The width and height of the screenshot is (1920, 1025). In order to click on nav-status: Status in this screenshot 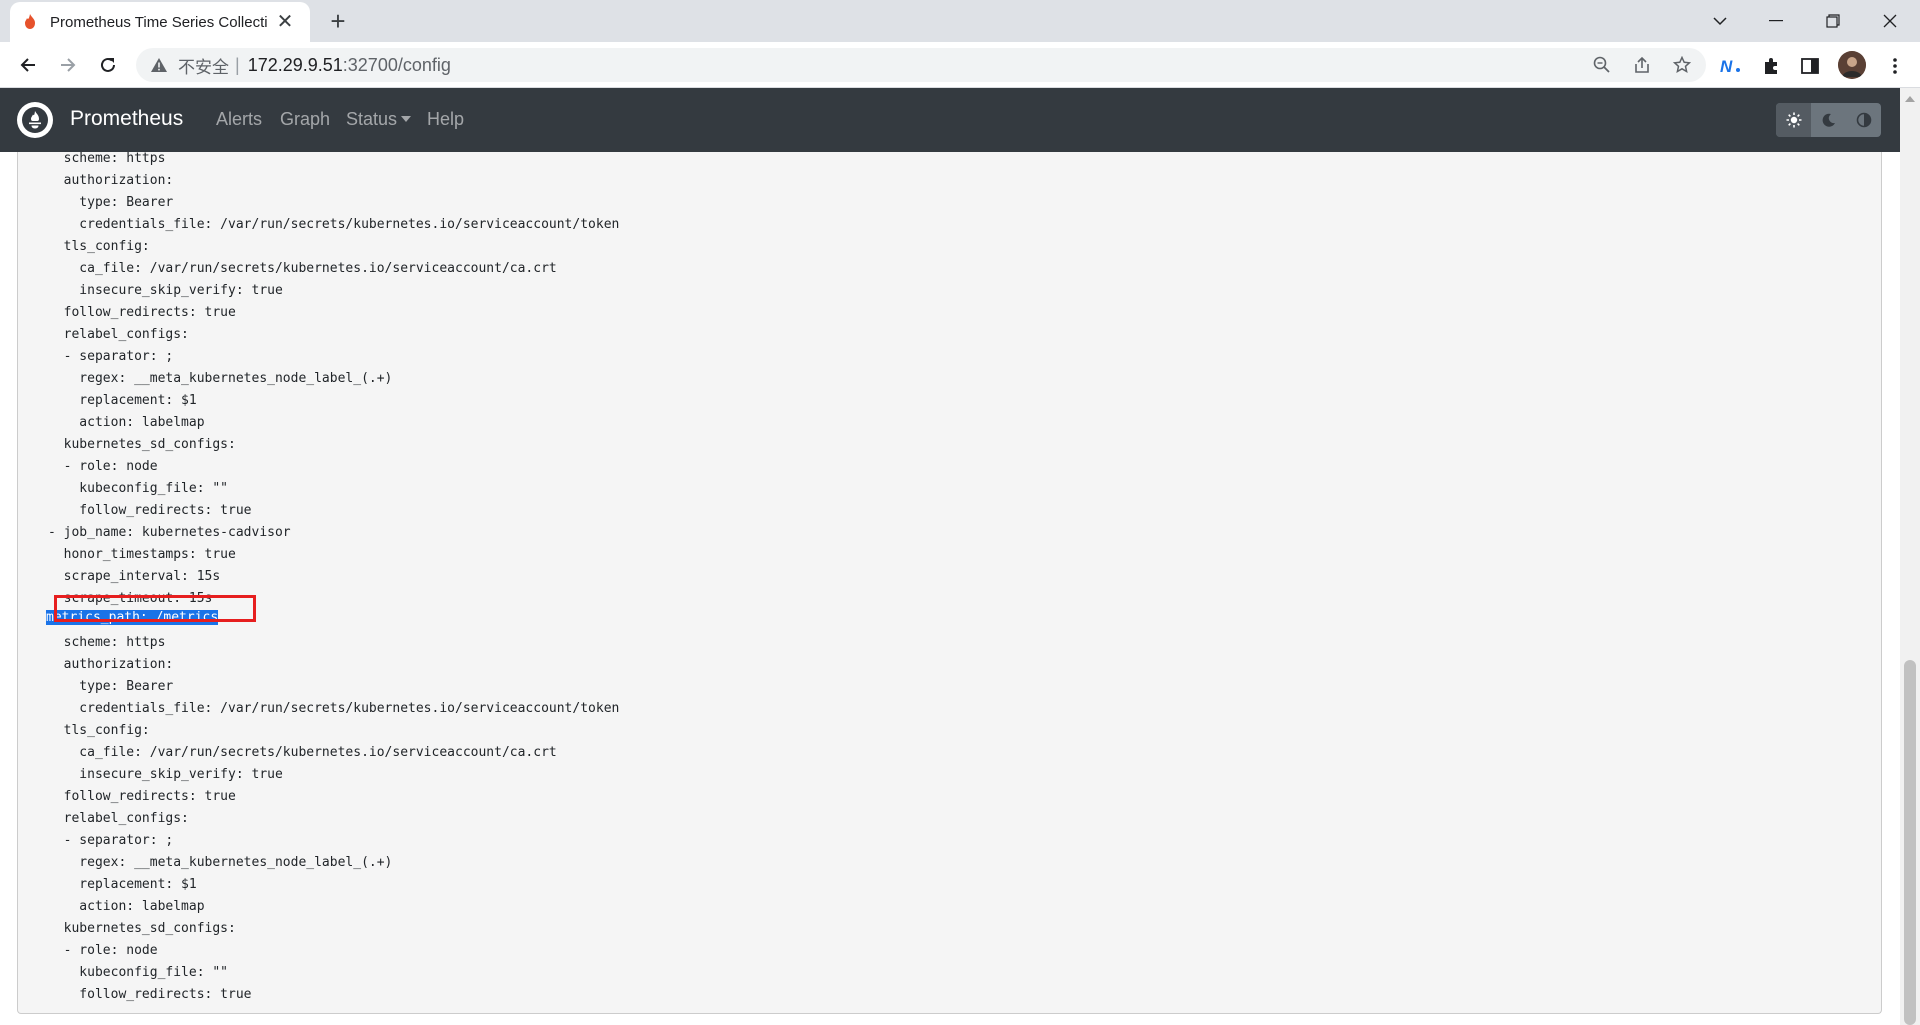, I will do `click(379, 119)`.